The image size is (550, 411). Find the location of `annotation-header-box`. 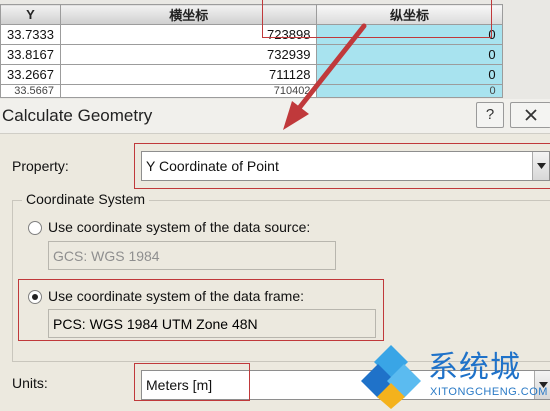

annotation-header-box is located at coordinates (377, 19).